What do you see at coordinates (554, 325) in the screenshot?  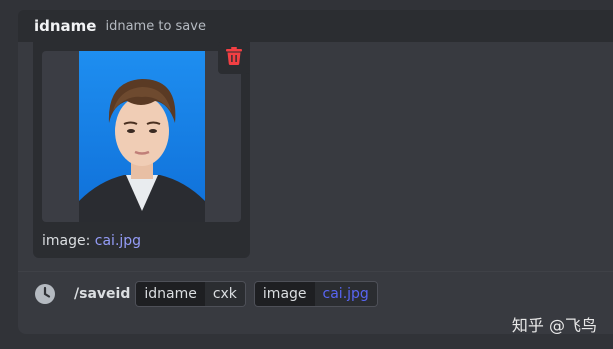 I see `watermark: 知乎 @飞鸟` at bounding box center [554, 325].